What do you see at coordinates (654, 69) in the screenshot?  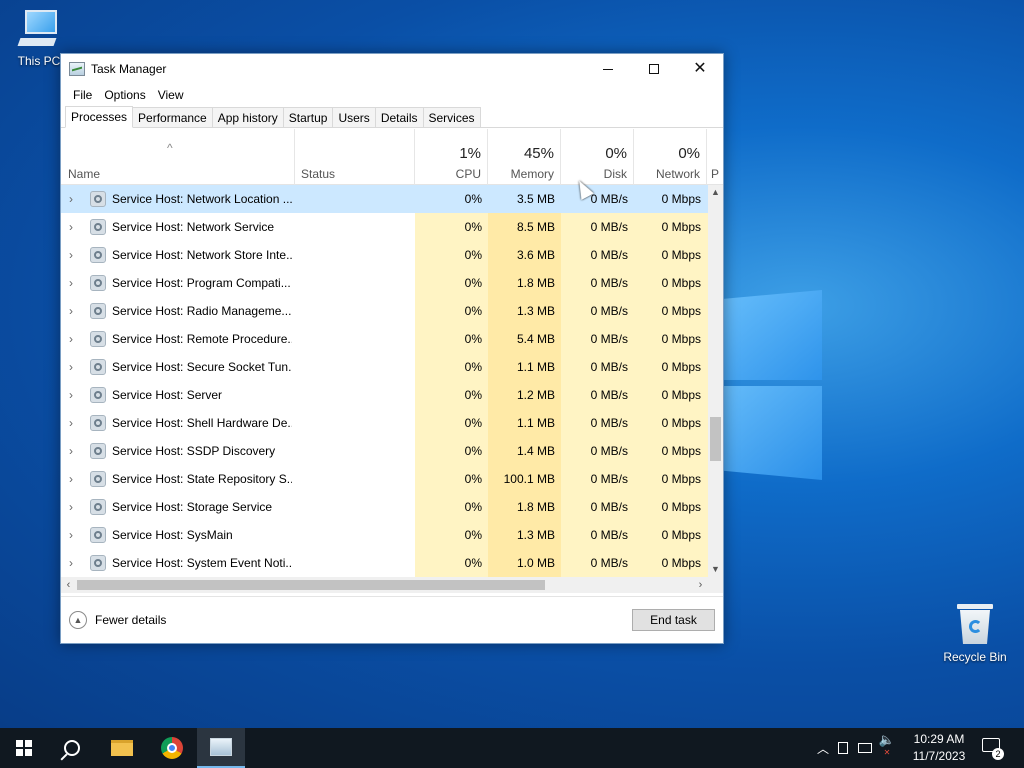 I see `maximize-button` at bounding box center [654, 69].